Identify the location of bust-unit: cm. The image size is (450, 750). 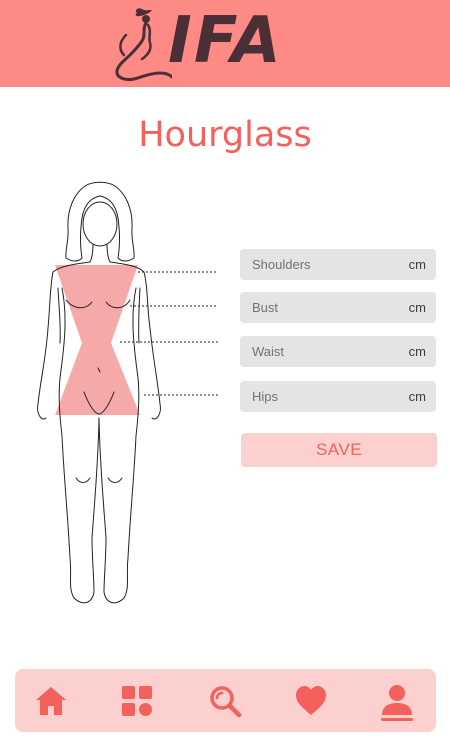
(417, 307).